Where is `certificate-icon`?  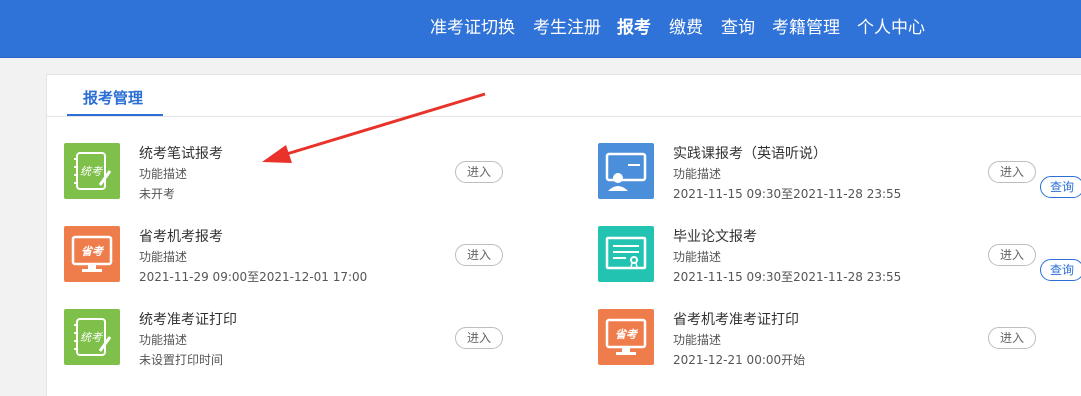 certificate-icon is located at coordinates (626, 254).